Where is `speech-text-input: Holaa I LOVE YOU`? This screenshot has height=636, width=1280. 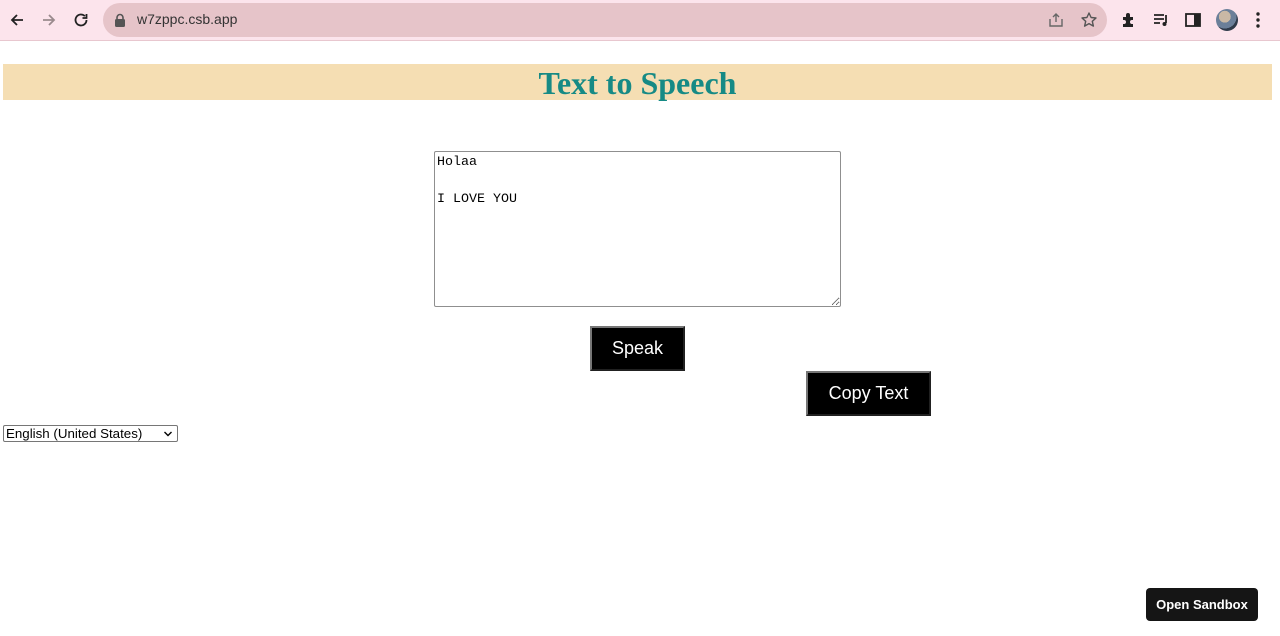 speech-text-input: Holaa I LOVE YOU is located at coordinates (637, 229).